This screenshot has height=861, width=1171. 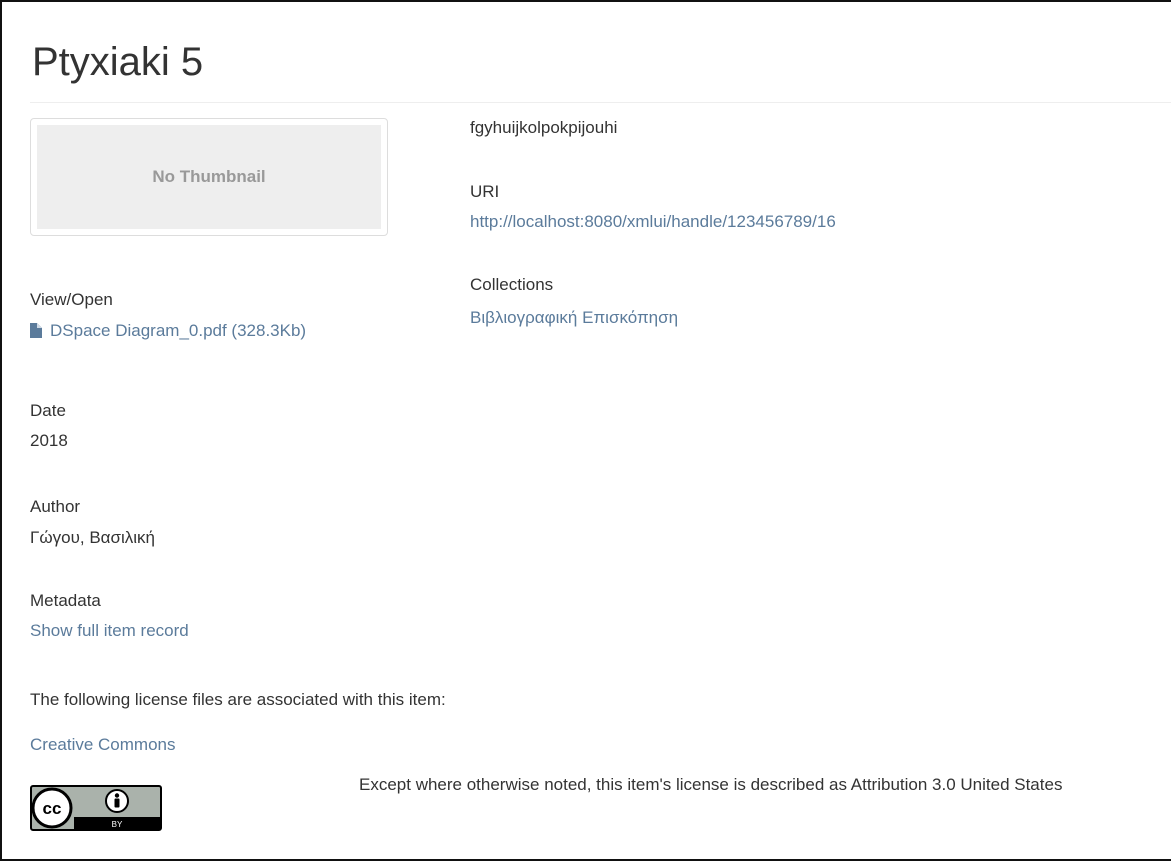 What do you see at coordinates (65, 600) in the screenshot?
I see `metadata-label: Metadata` at bounding box center [65, 600].